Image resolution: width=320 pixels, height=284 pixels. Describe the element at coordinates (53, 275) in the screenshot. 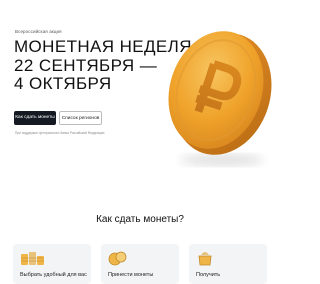

I see `step-card-1-text: Выбрать удобный для вас` at that location.